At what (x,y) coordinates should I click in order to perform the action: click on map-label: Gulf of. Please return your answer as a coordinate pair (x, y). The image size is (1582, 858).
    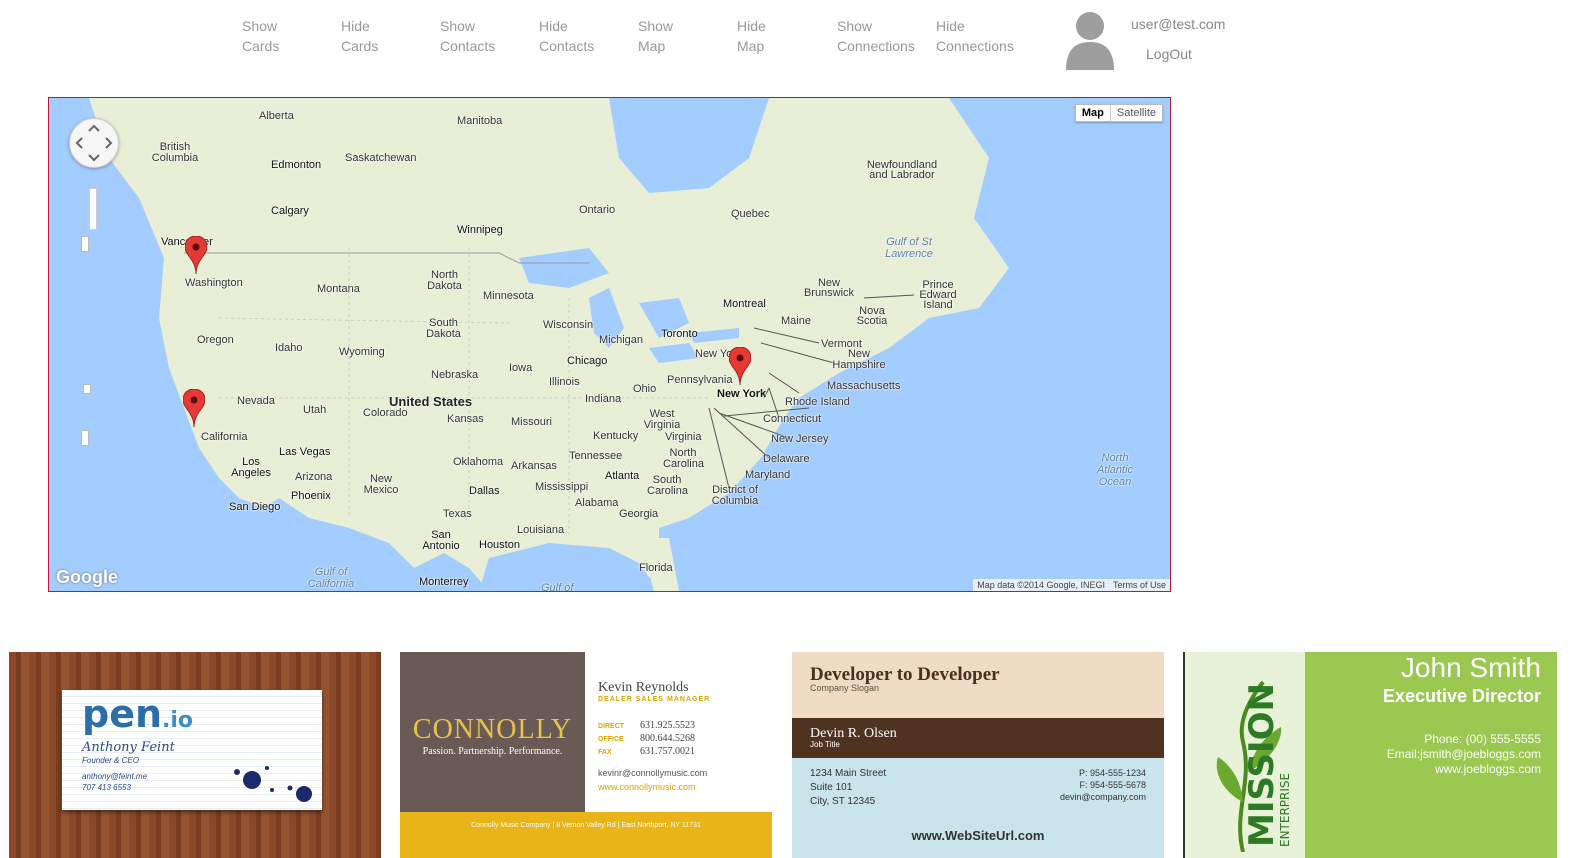
    Looking at the image, I should click on (557, 587).